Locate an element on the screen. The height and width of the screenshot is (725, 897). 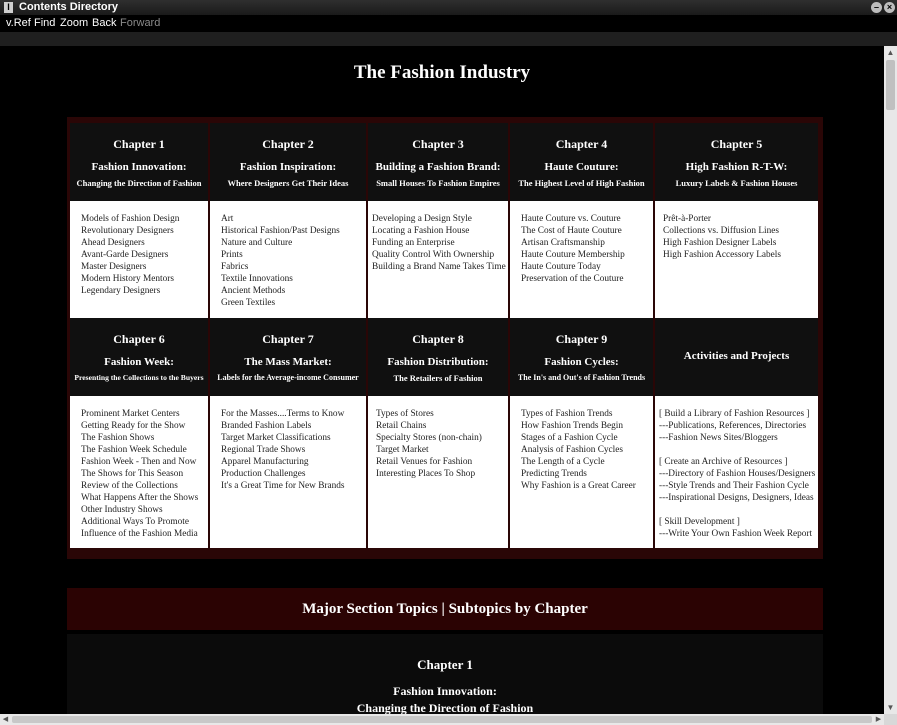
chapter-name: Fashion Cycles: is located at coordinates (581, 362).